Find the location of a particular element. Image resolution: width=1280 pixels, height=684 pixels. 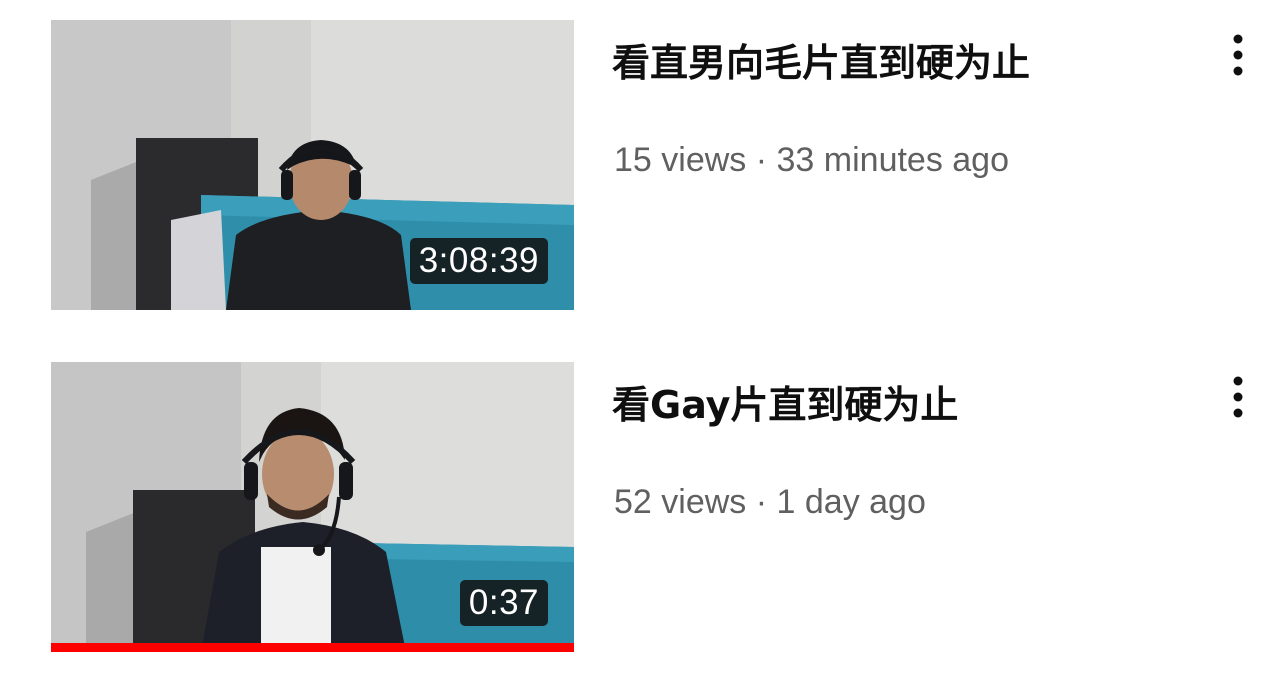

watch-progress-fill is located at coordinates (312, 647).